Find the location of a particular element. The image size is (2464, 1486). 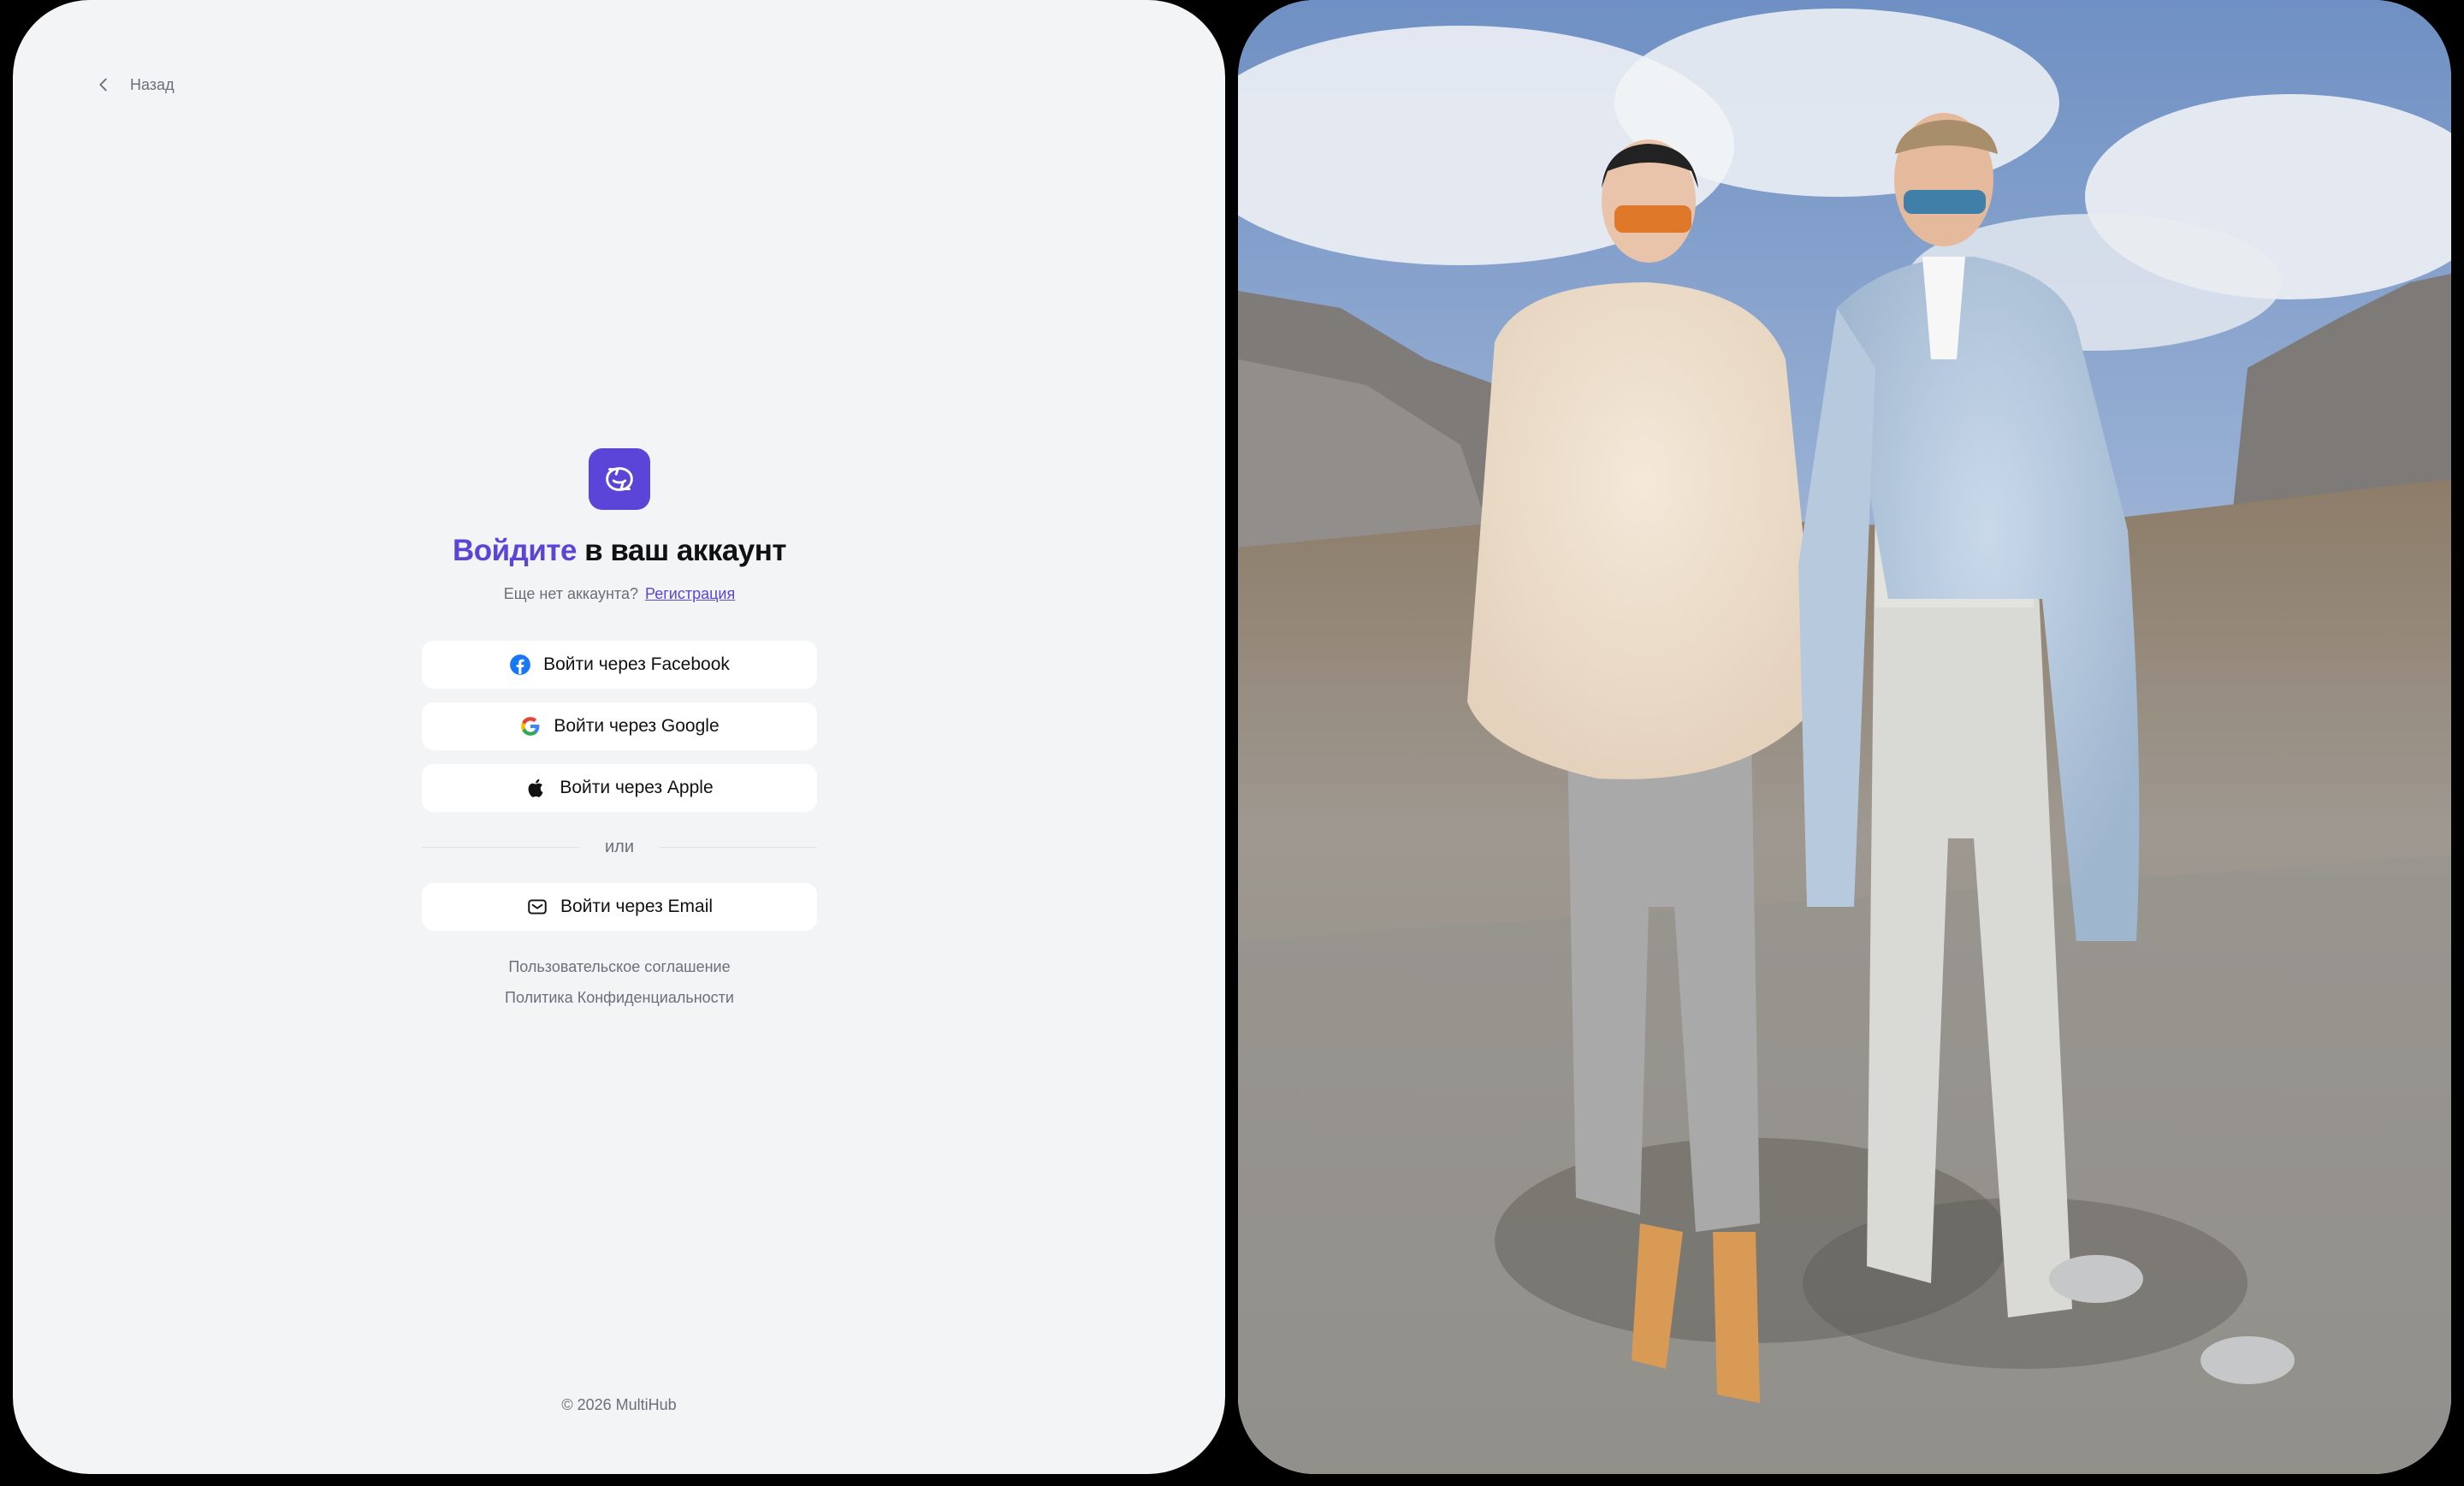

google-login-label: Войти через Google is located at coordinates (637, 726).